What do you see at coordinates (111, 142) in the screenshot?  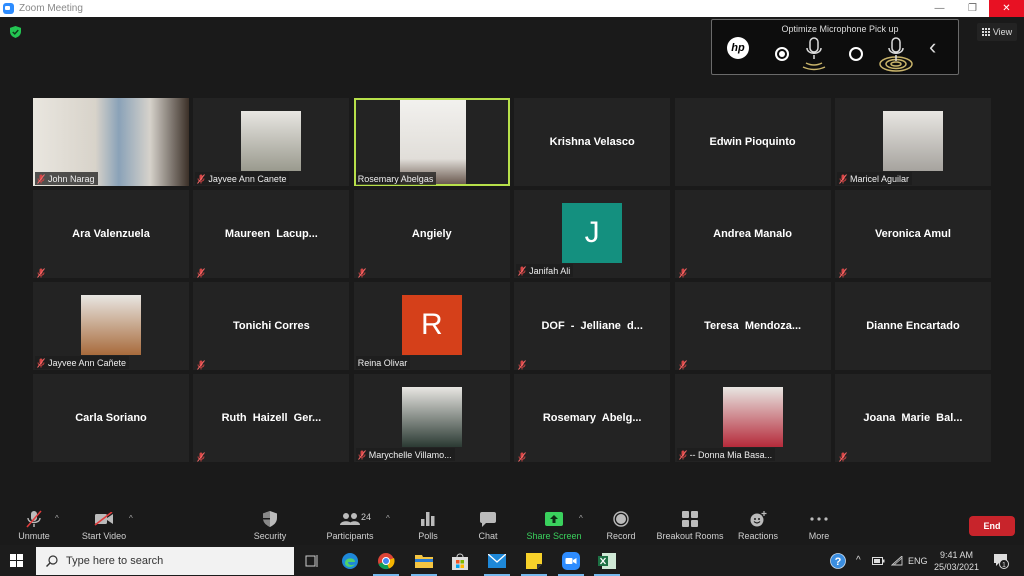 I see `participant-tile: John Narag` at bounding box center [111, 142].